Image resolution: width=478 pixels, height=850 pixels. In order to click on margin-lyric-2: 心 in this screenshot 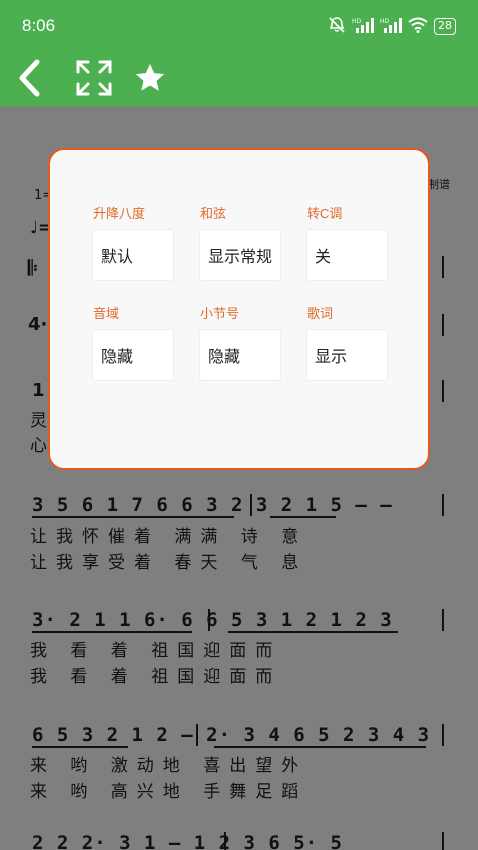, I will do `click(38, 446)`.